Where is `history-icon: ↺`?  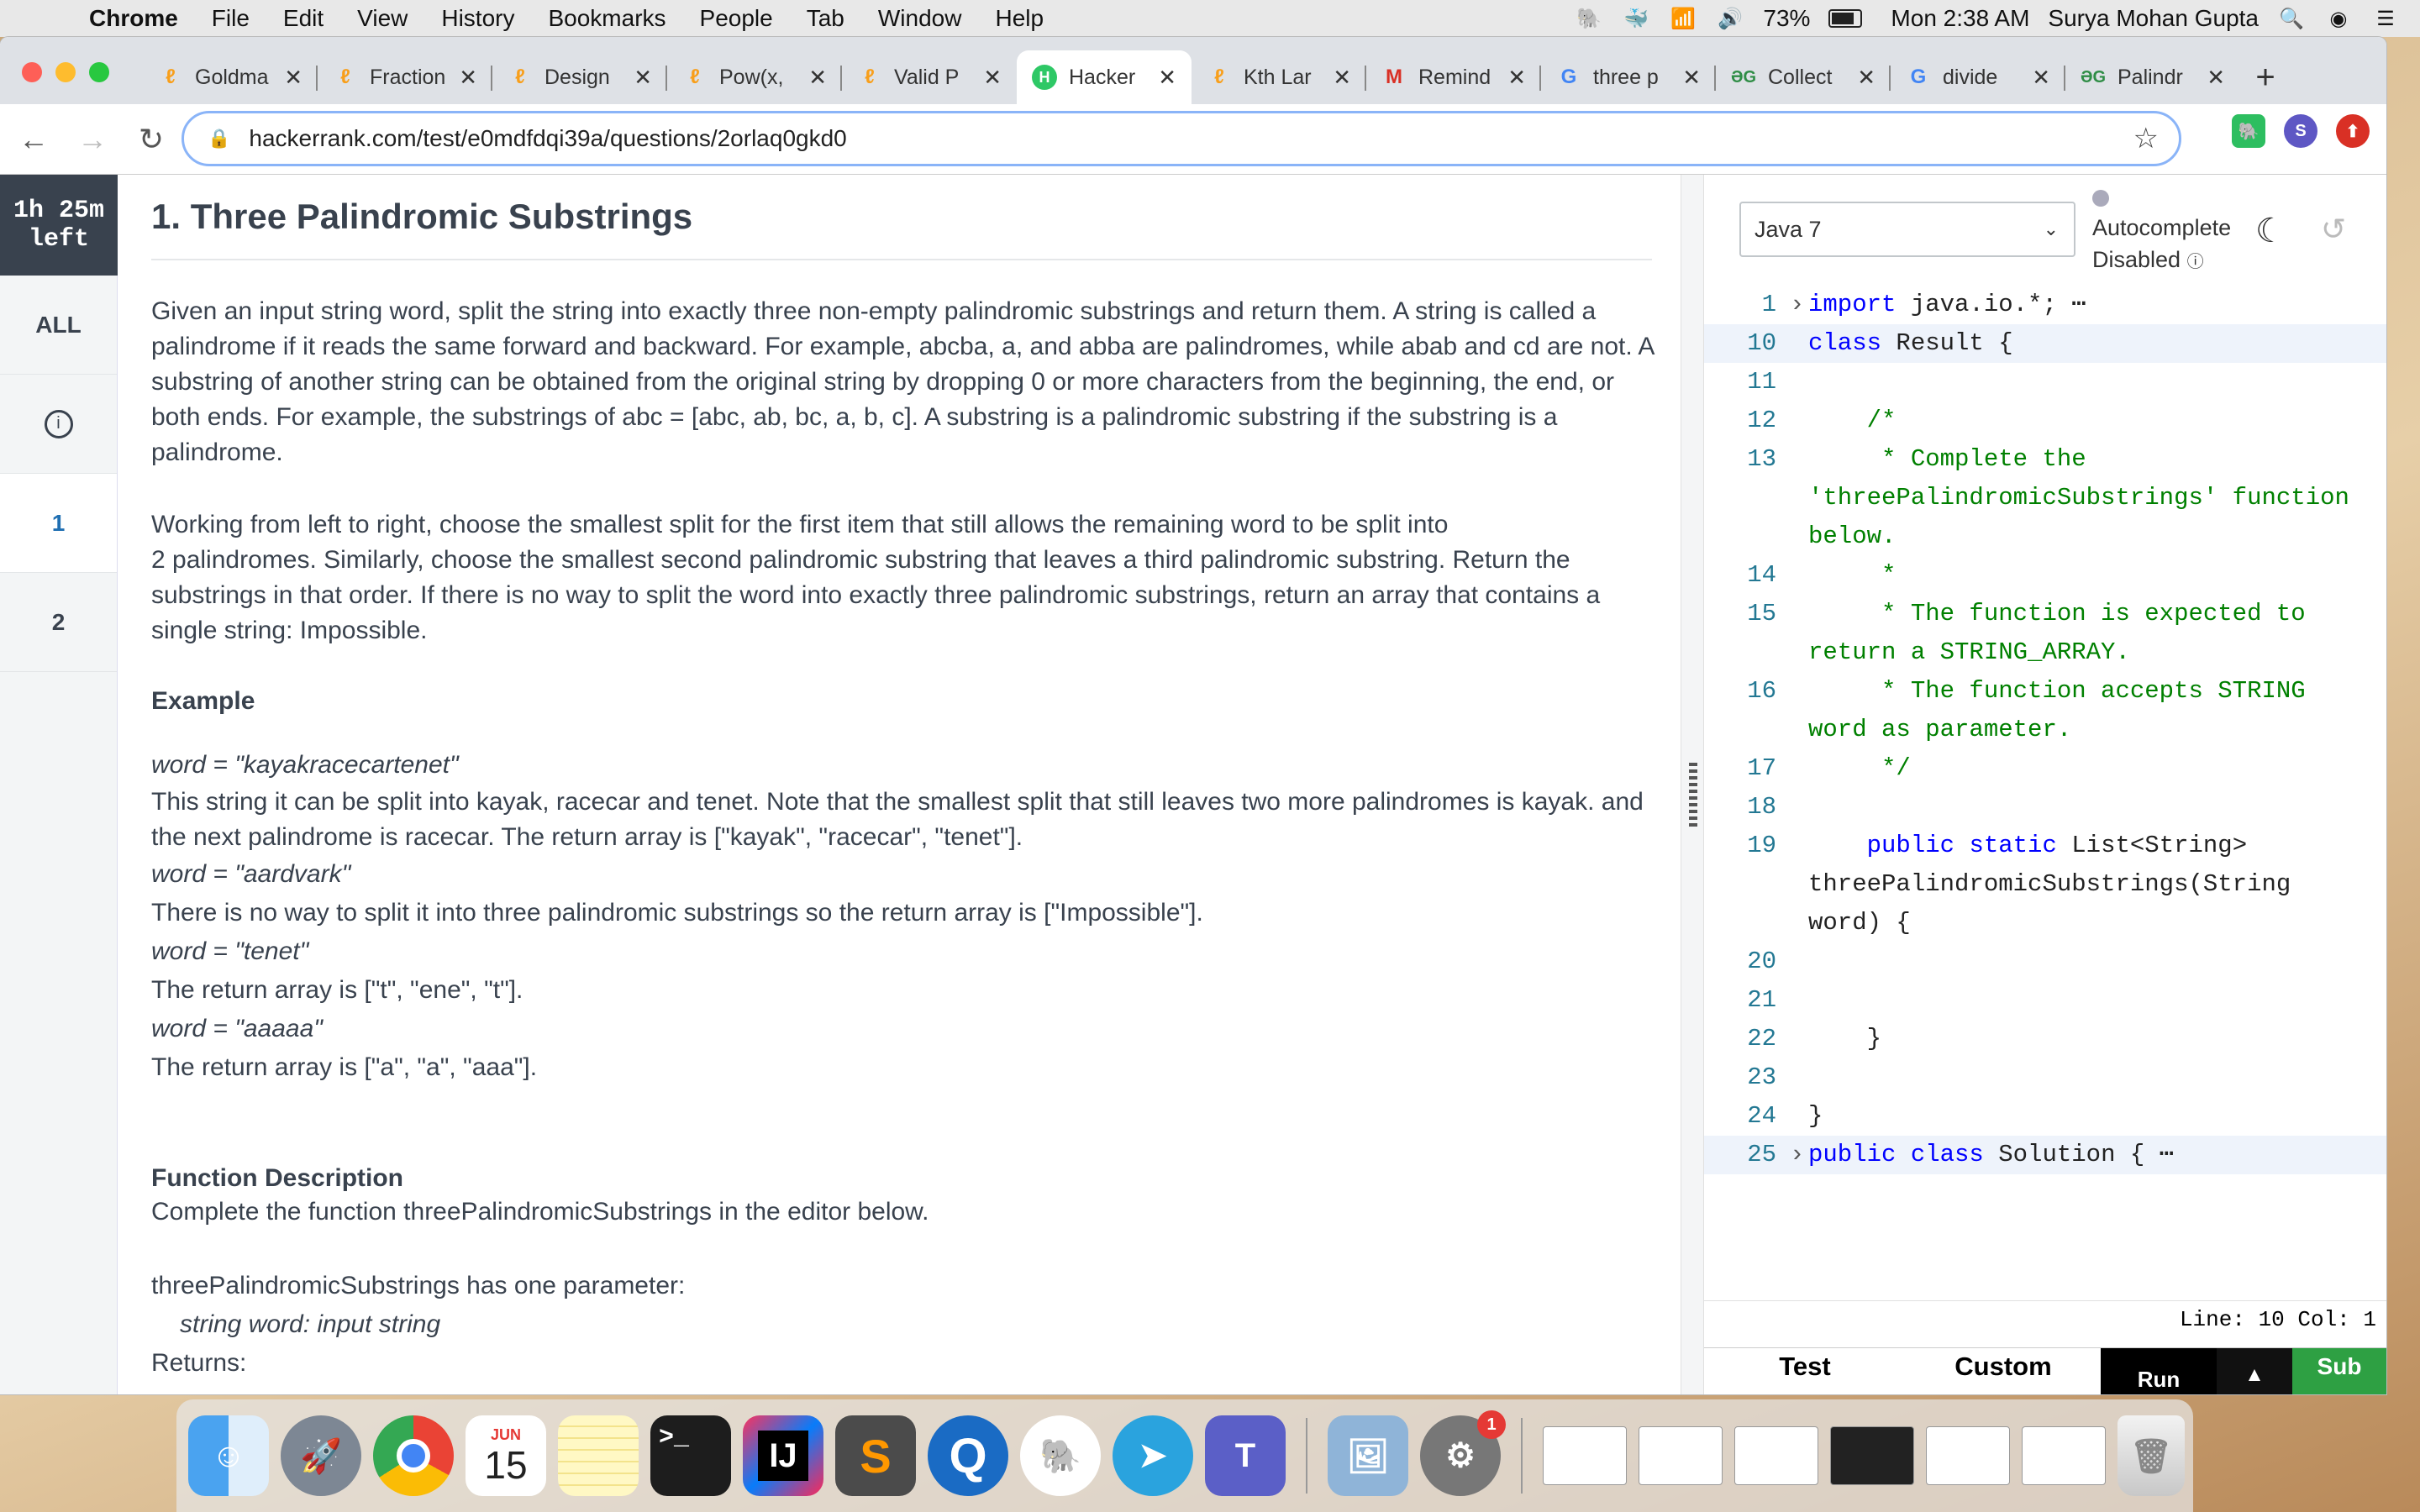 history-icon: ↺ is located at coordinates (2333, 229).